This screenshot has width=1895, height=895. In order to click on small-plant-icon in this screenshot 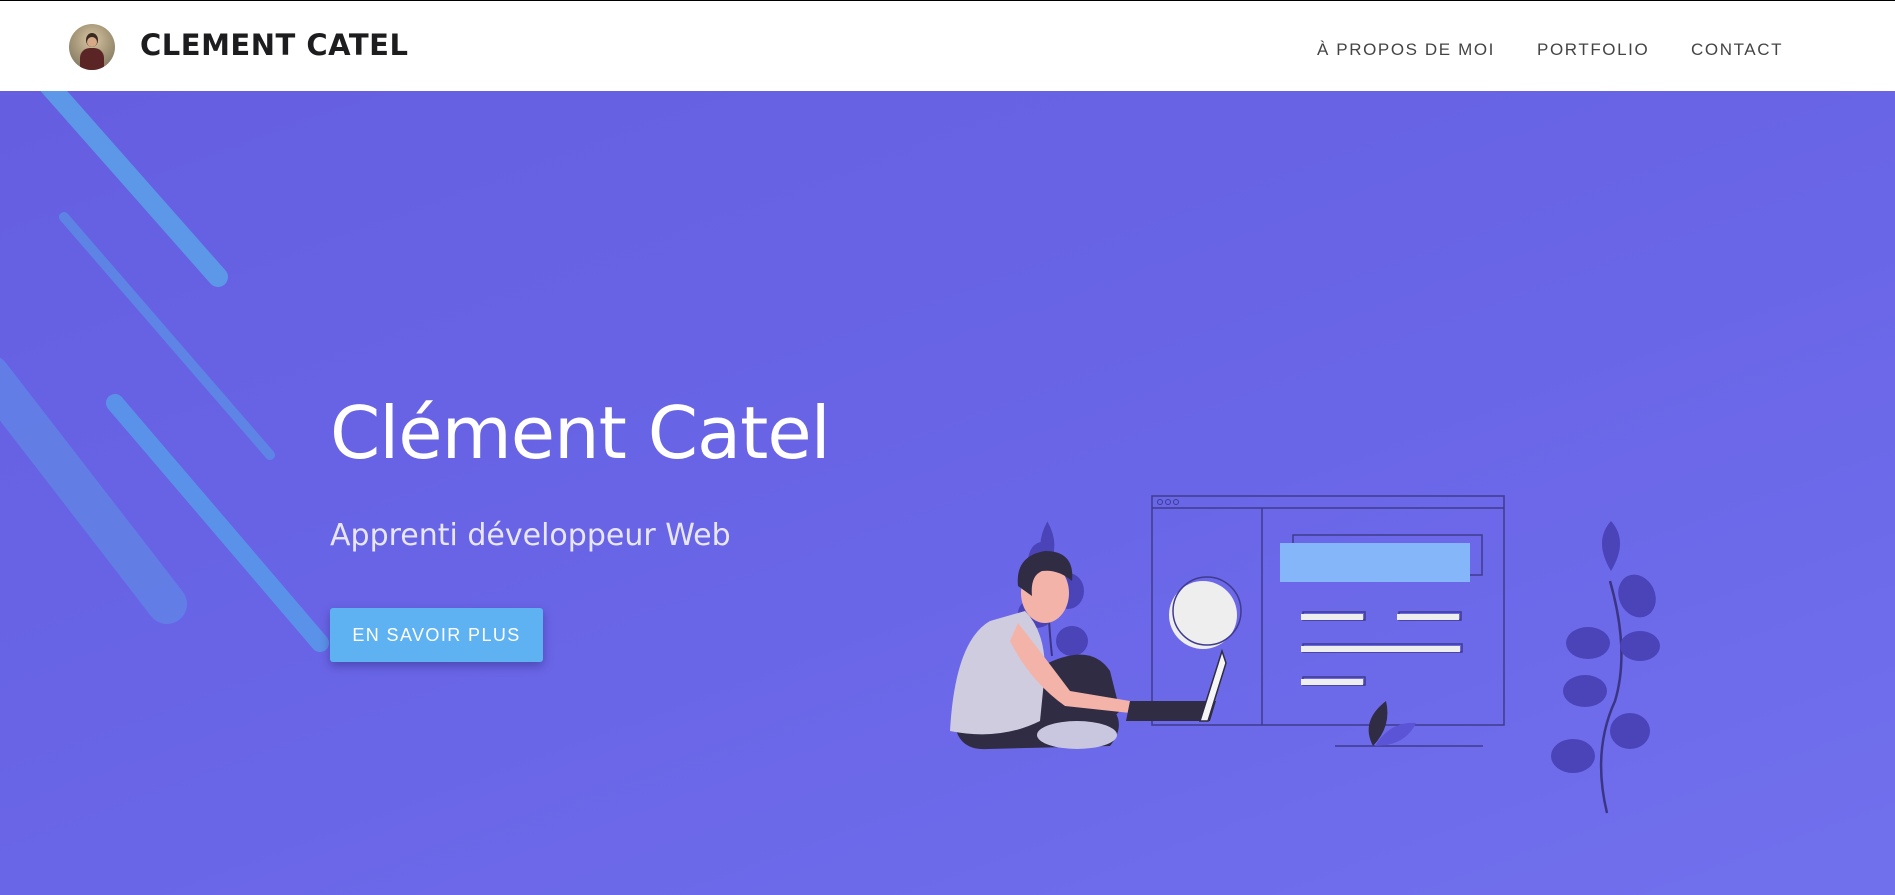, I will do `click(1409, 724)`.